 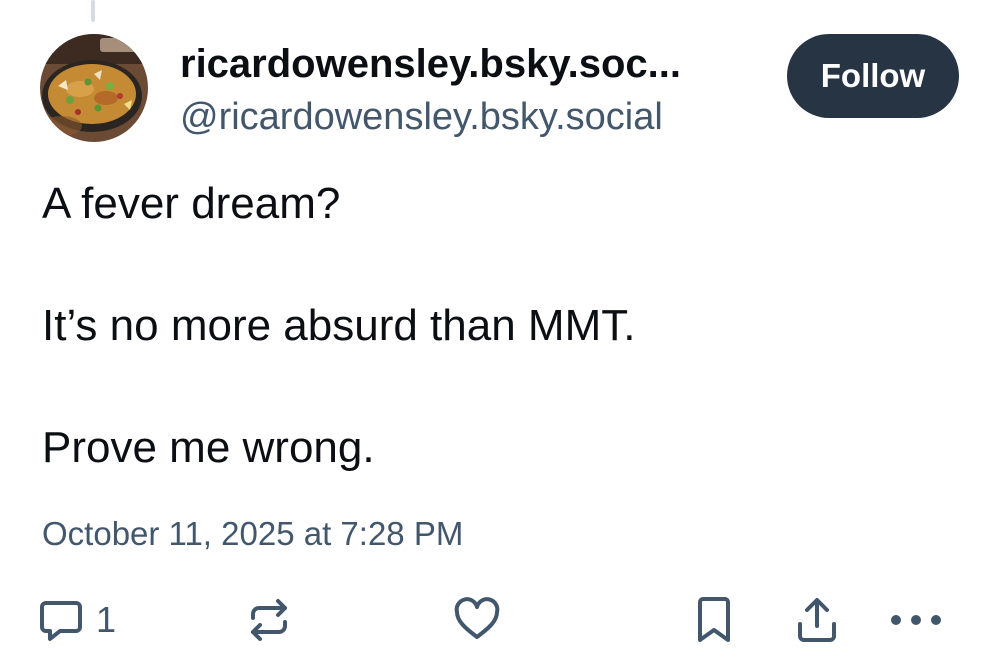 I want to click on post-text-line: It’s no more absurd than MMT., so click(x=339, y=325).